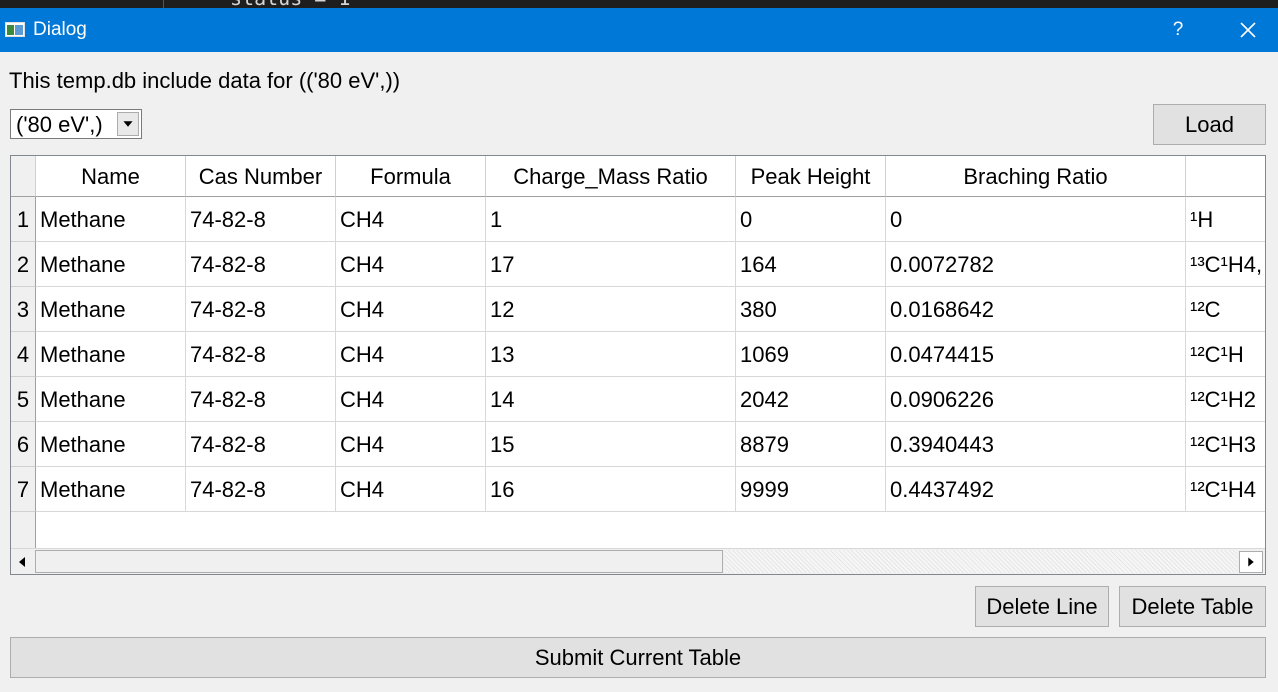 The image size is (1278, 692). What do you see at coordinates (1036, 444) in the screenshot?
I see `table-cell: 0.3940443` at bounding box center [1036, 444].